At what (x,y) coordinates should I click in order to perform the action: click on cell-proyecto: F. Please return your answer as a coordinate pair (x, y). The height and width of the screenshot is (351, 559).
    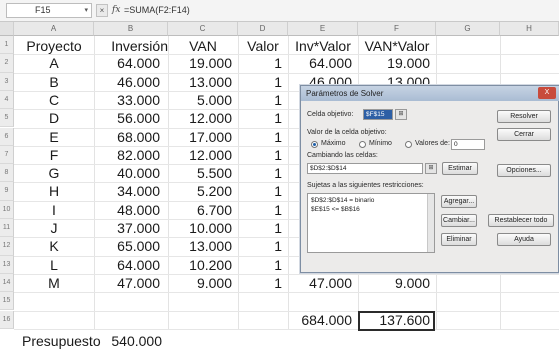
    Looking at the image, I should click on (54, 155).